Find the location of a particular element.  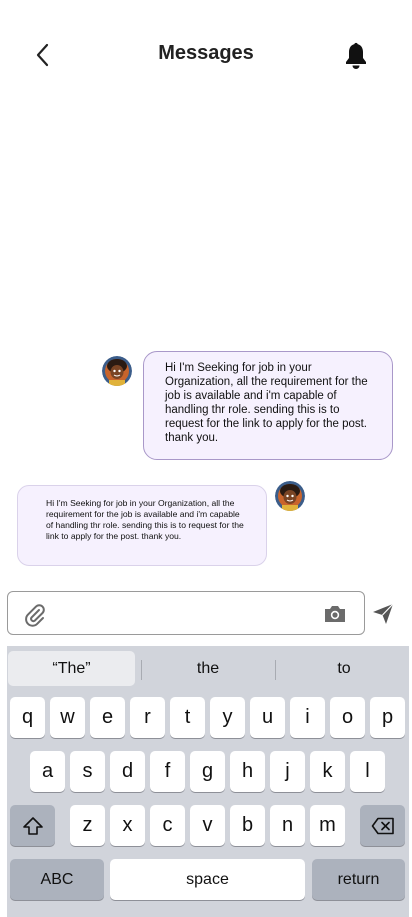

shift-key is located at coordinates (32, 825).